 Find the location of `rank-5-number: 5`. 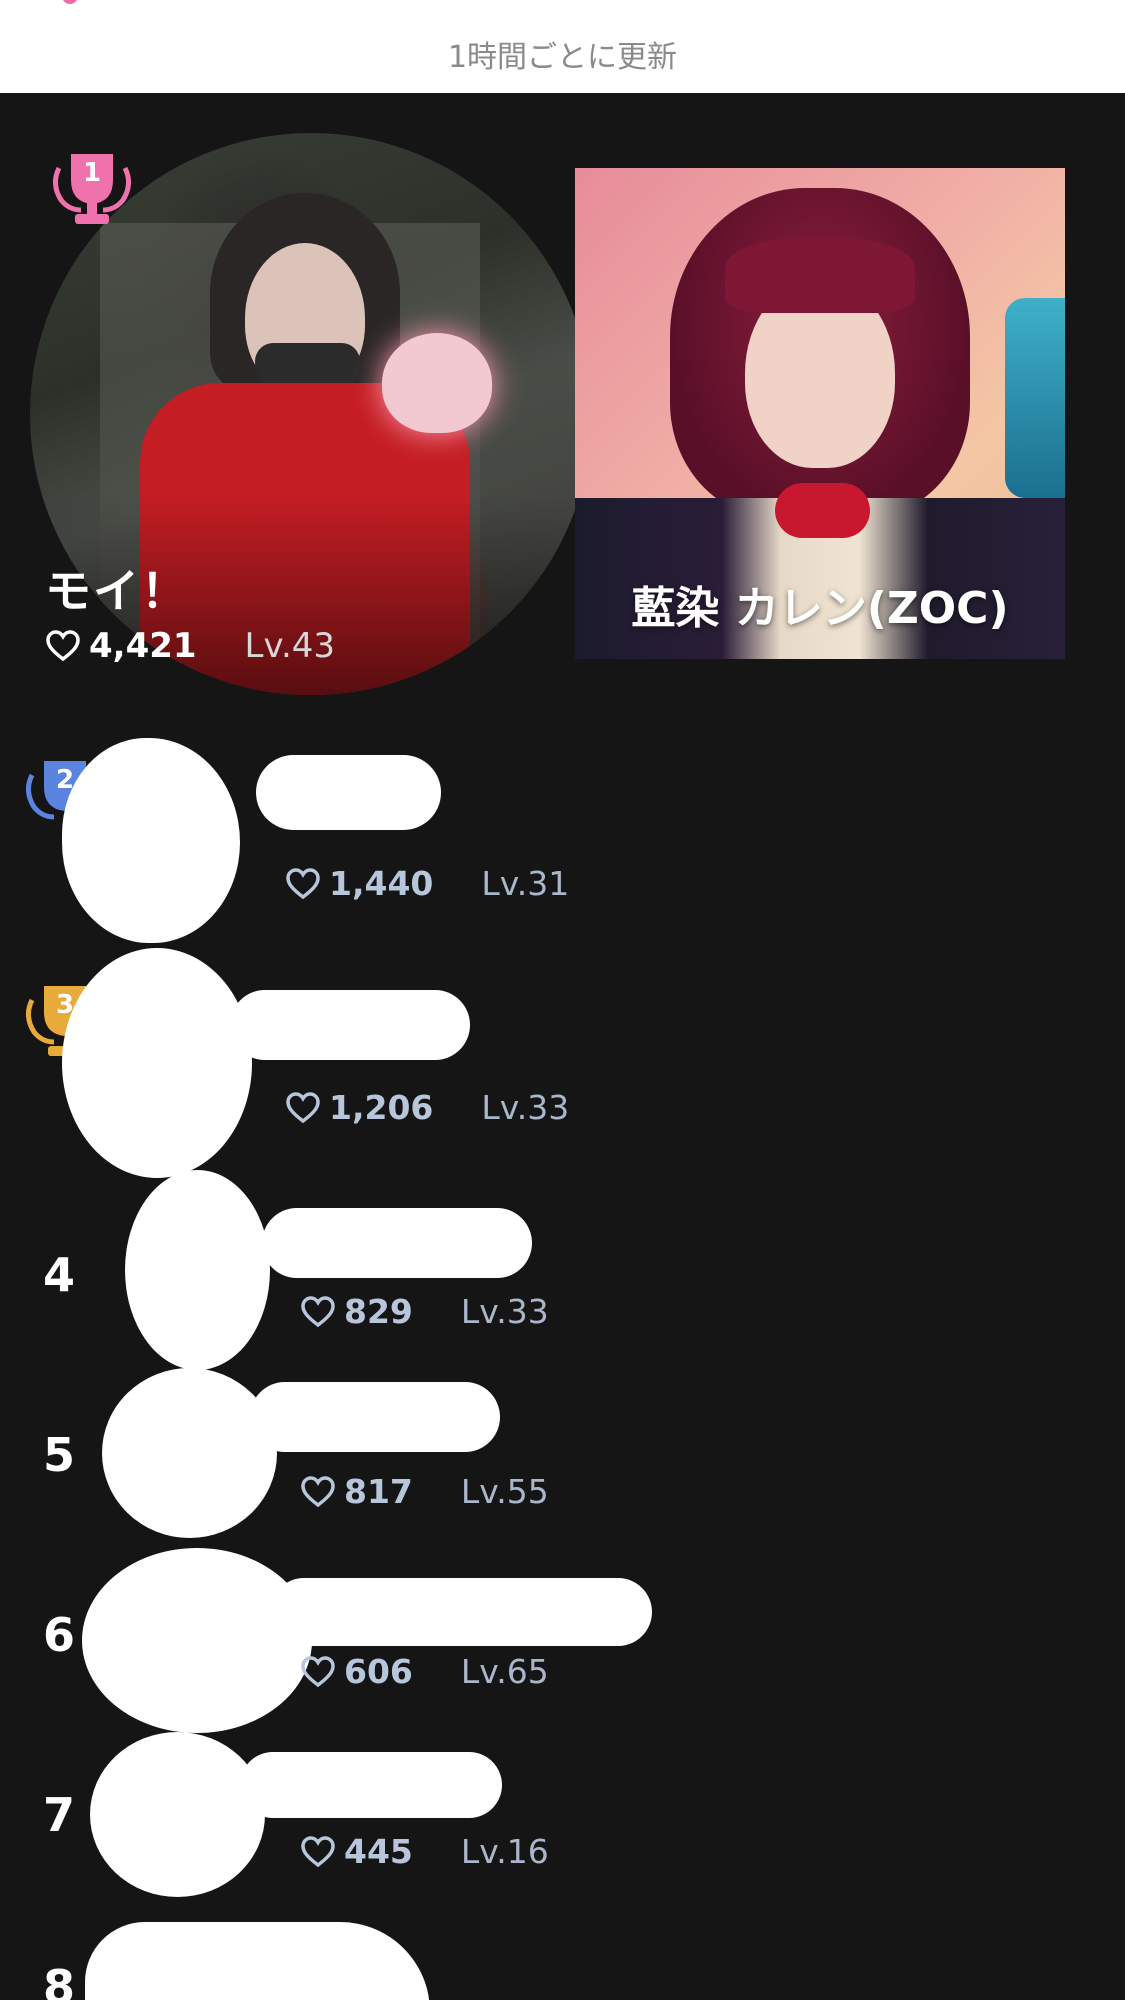

rank-5-number: 5 is located at coordinates (59, 1455).